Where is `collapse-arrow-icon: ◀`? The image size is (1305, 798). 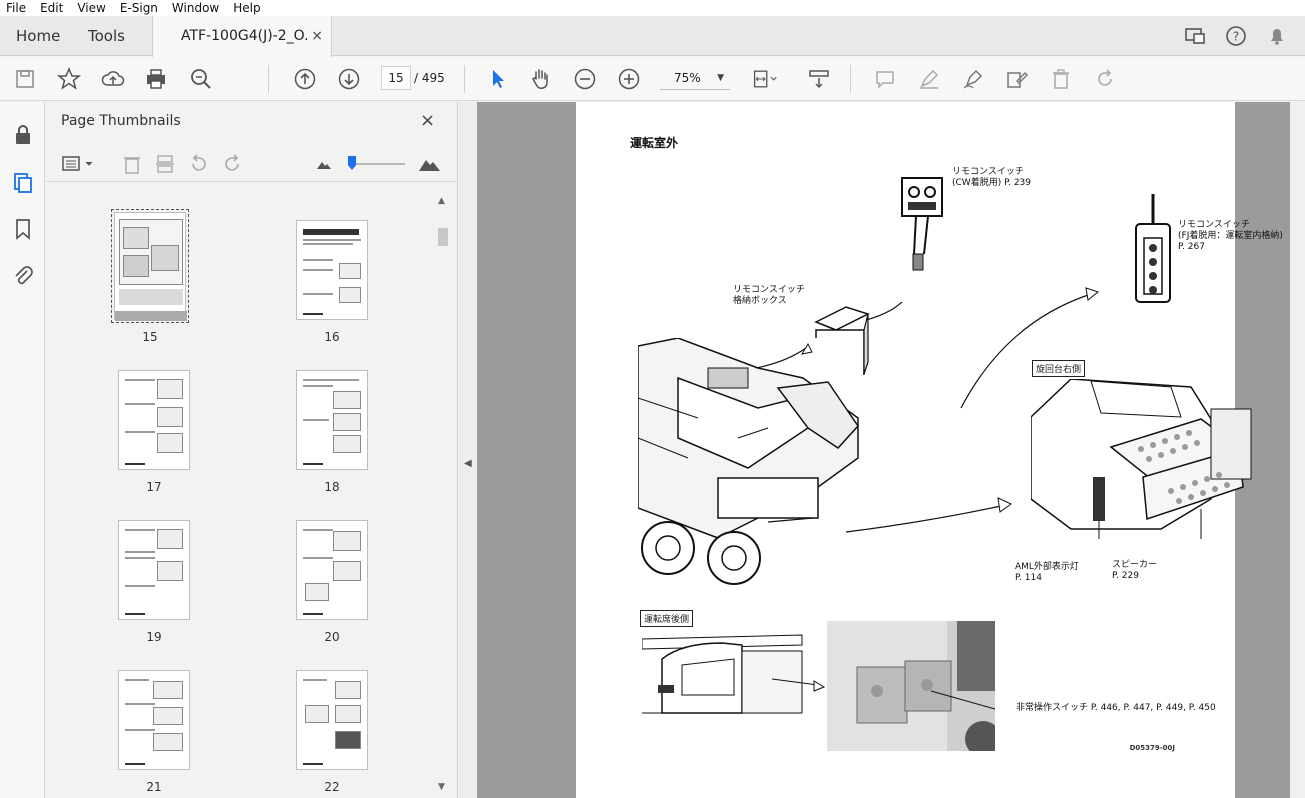
collapse-arrow-icon: ◀ is located at coordinates (468, 463).